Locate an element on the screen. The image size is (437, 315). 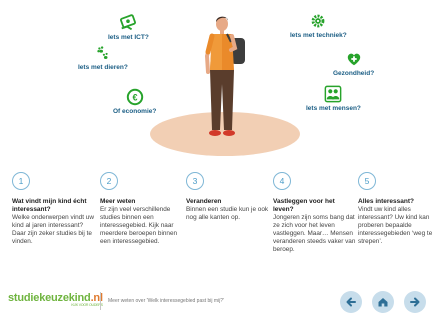
arrow-right-icon is located at coordinates (415, 302).